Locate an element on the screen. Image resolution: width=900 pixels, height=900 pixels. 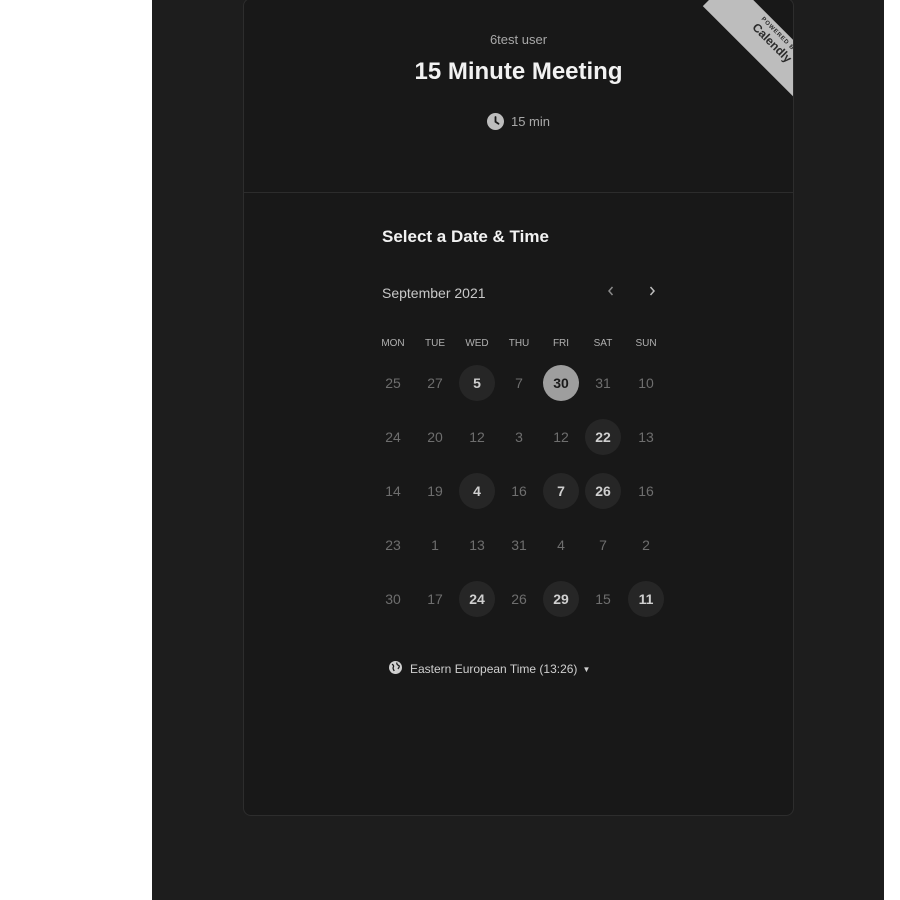
calendar-day: 17 is located at coordinates (435, 599).